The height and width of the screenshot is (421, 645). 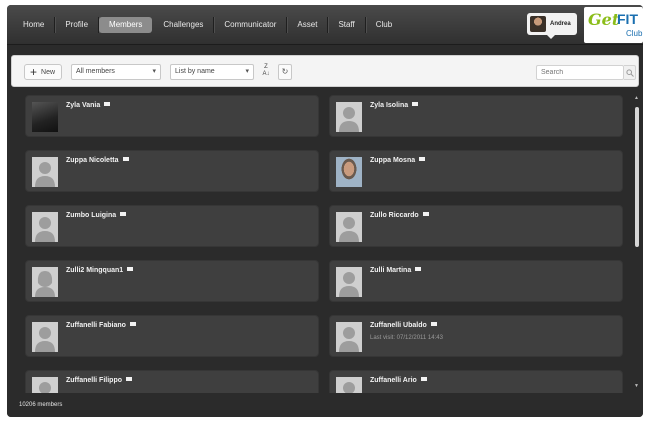 I want to click on member-name: Zyla Vania, so click(x=88, y=105).